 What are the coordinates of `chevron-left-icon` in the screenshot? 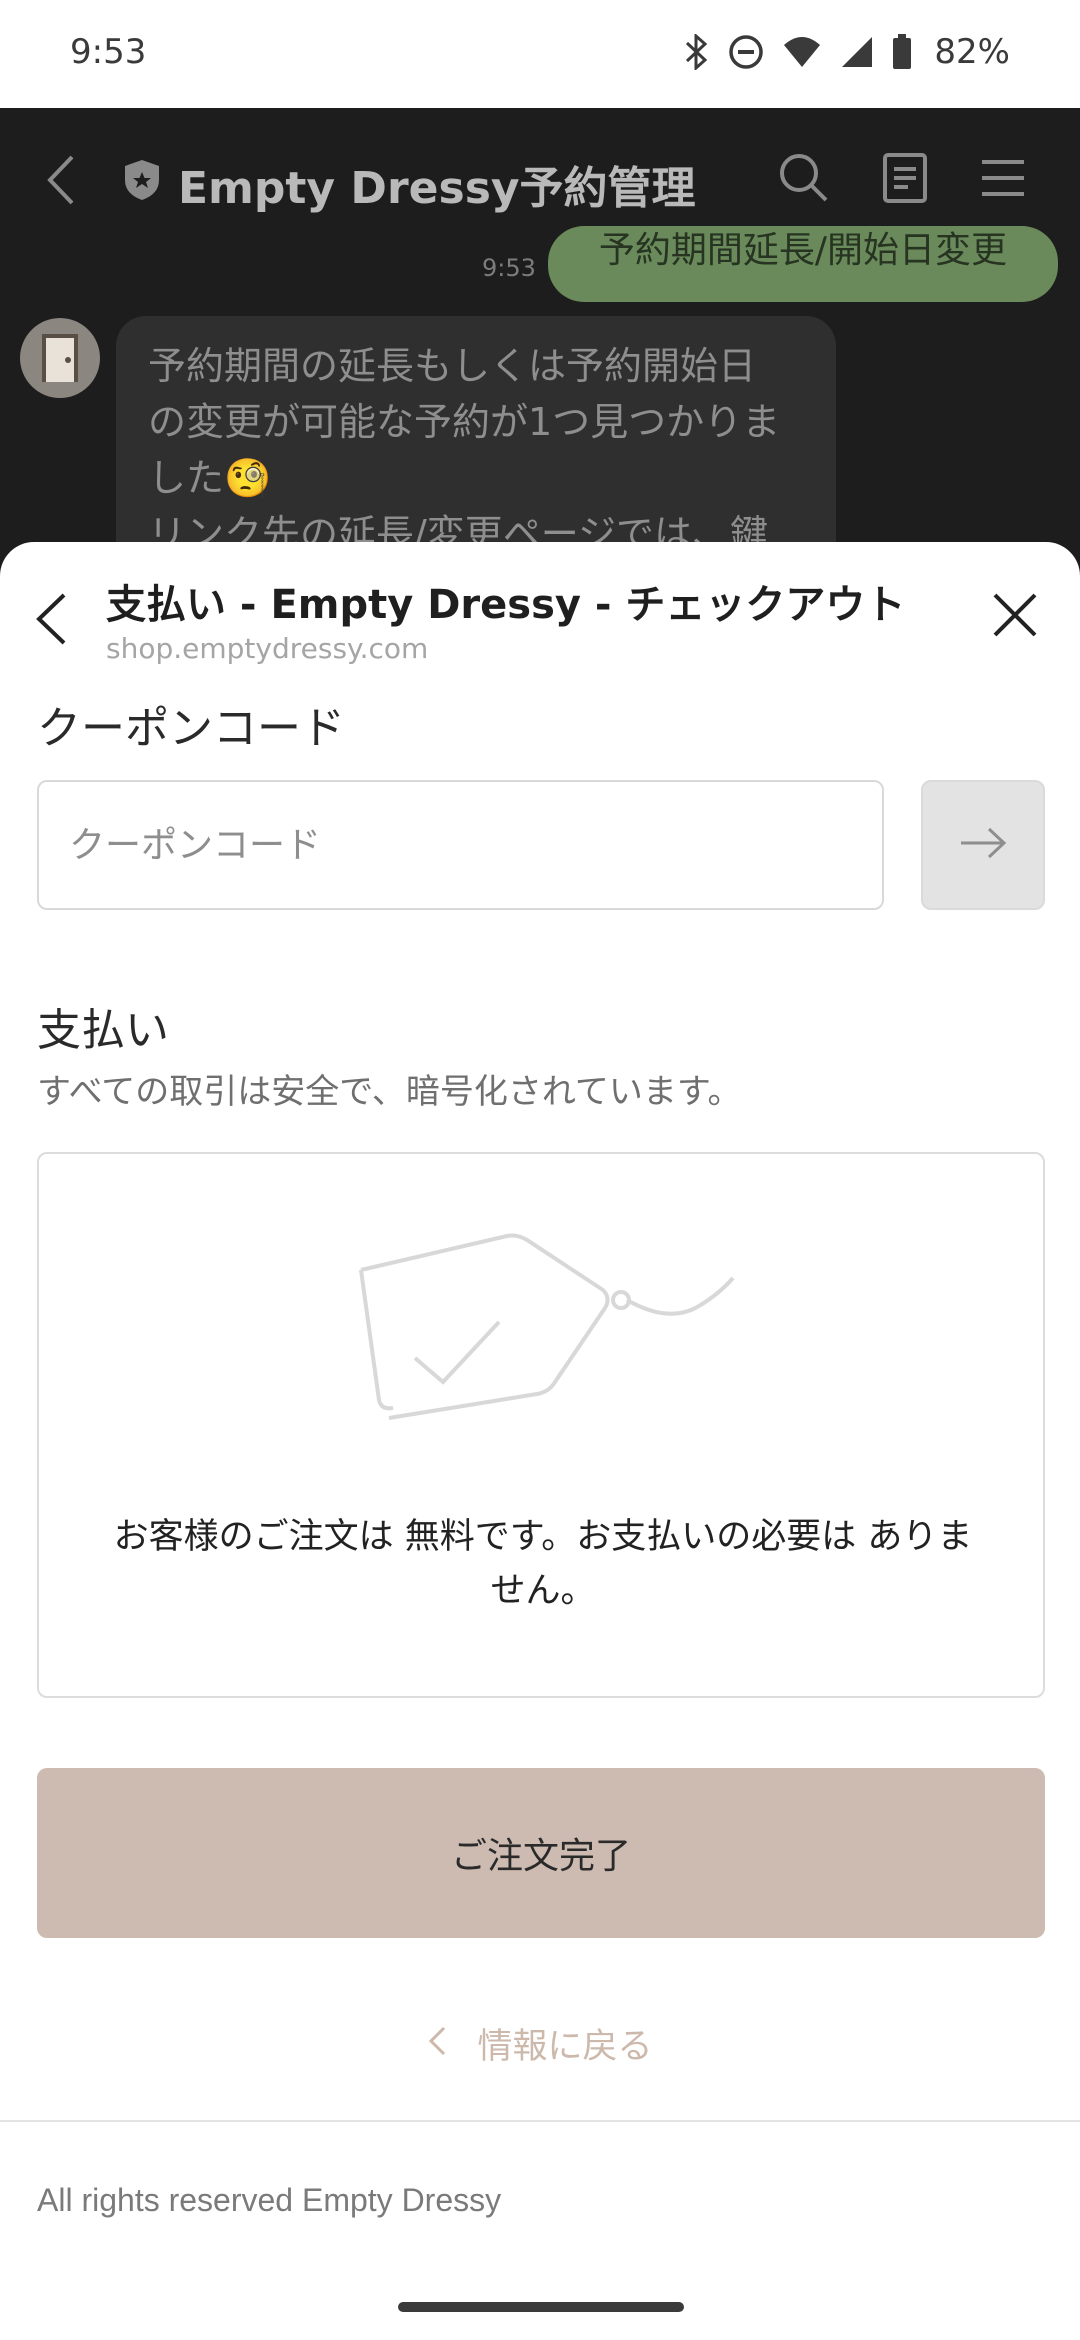 It's located at (437, 2043).